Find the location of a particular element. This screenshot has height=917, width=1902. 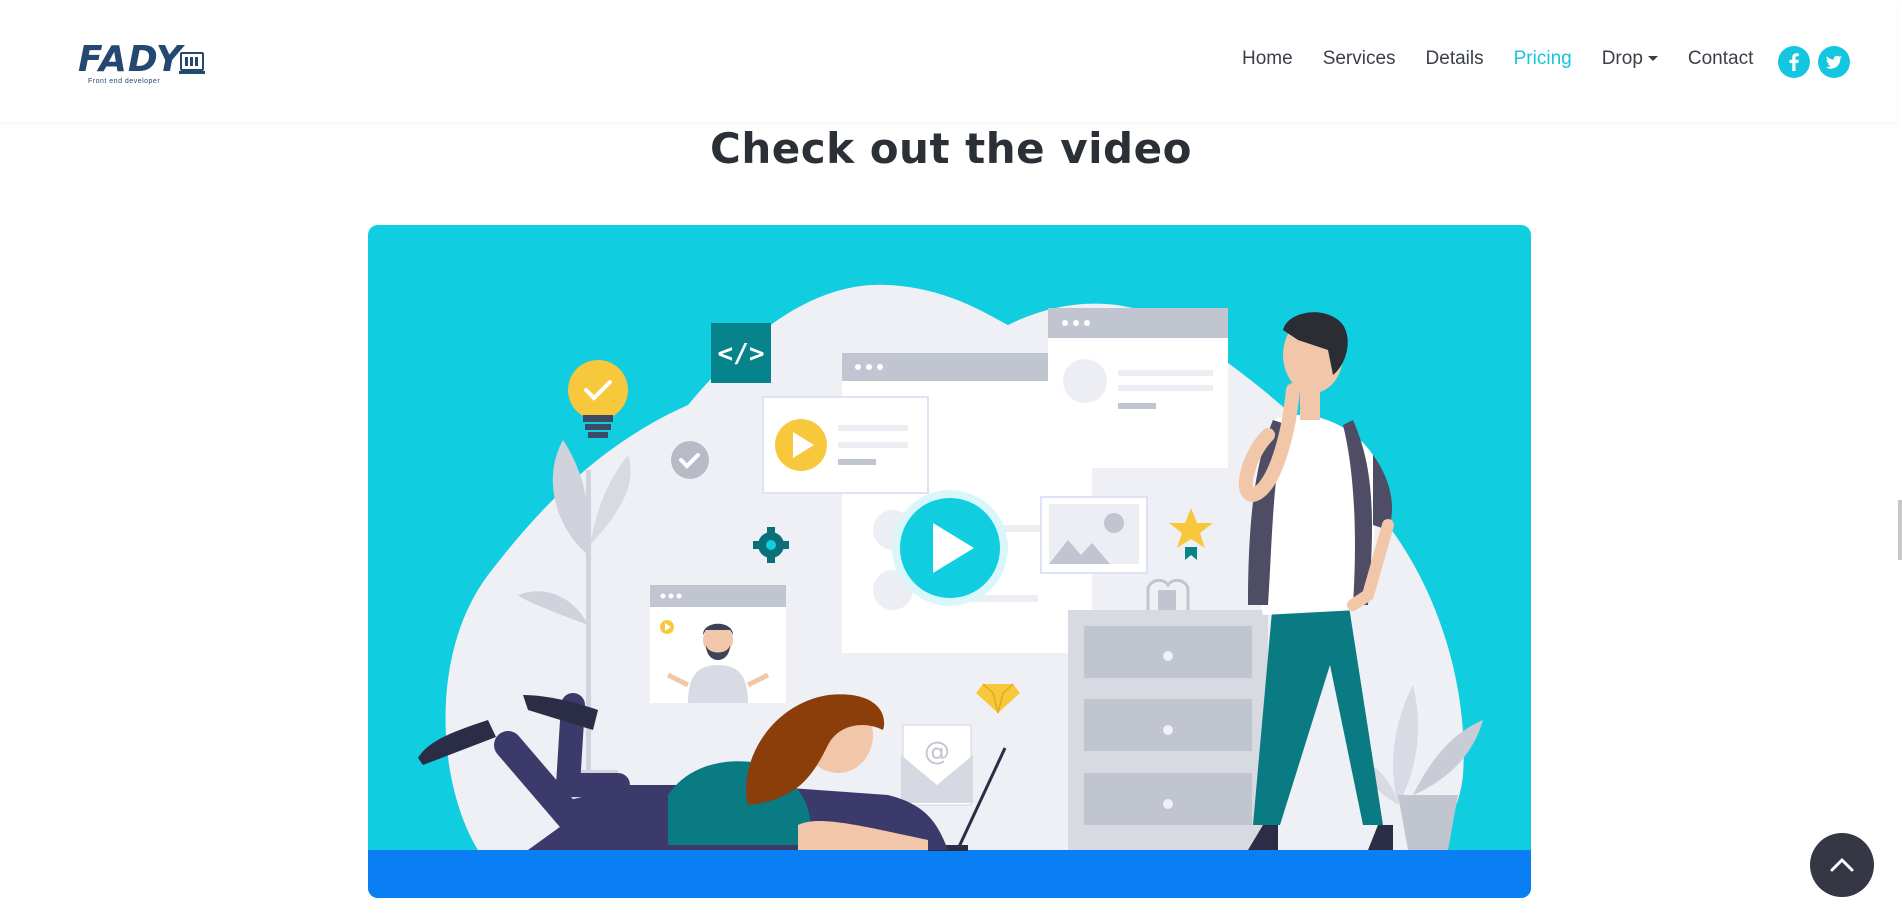

video-thumbnail-card is located at coordinates (845, 445).